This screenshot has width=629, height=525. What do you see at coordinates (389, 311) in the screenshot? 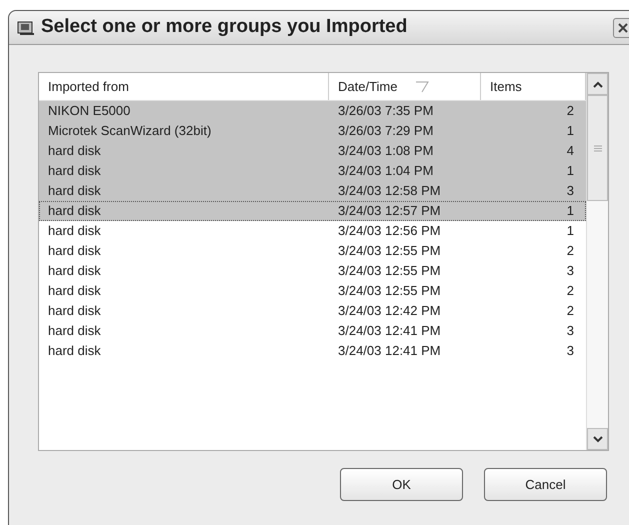
I see `table-cell-text: 3/24/03 12:42 PM` at bounding box center [389, 311].